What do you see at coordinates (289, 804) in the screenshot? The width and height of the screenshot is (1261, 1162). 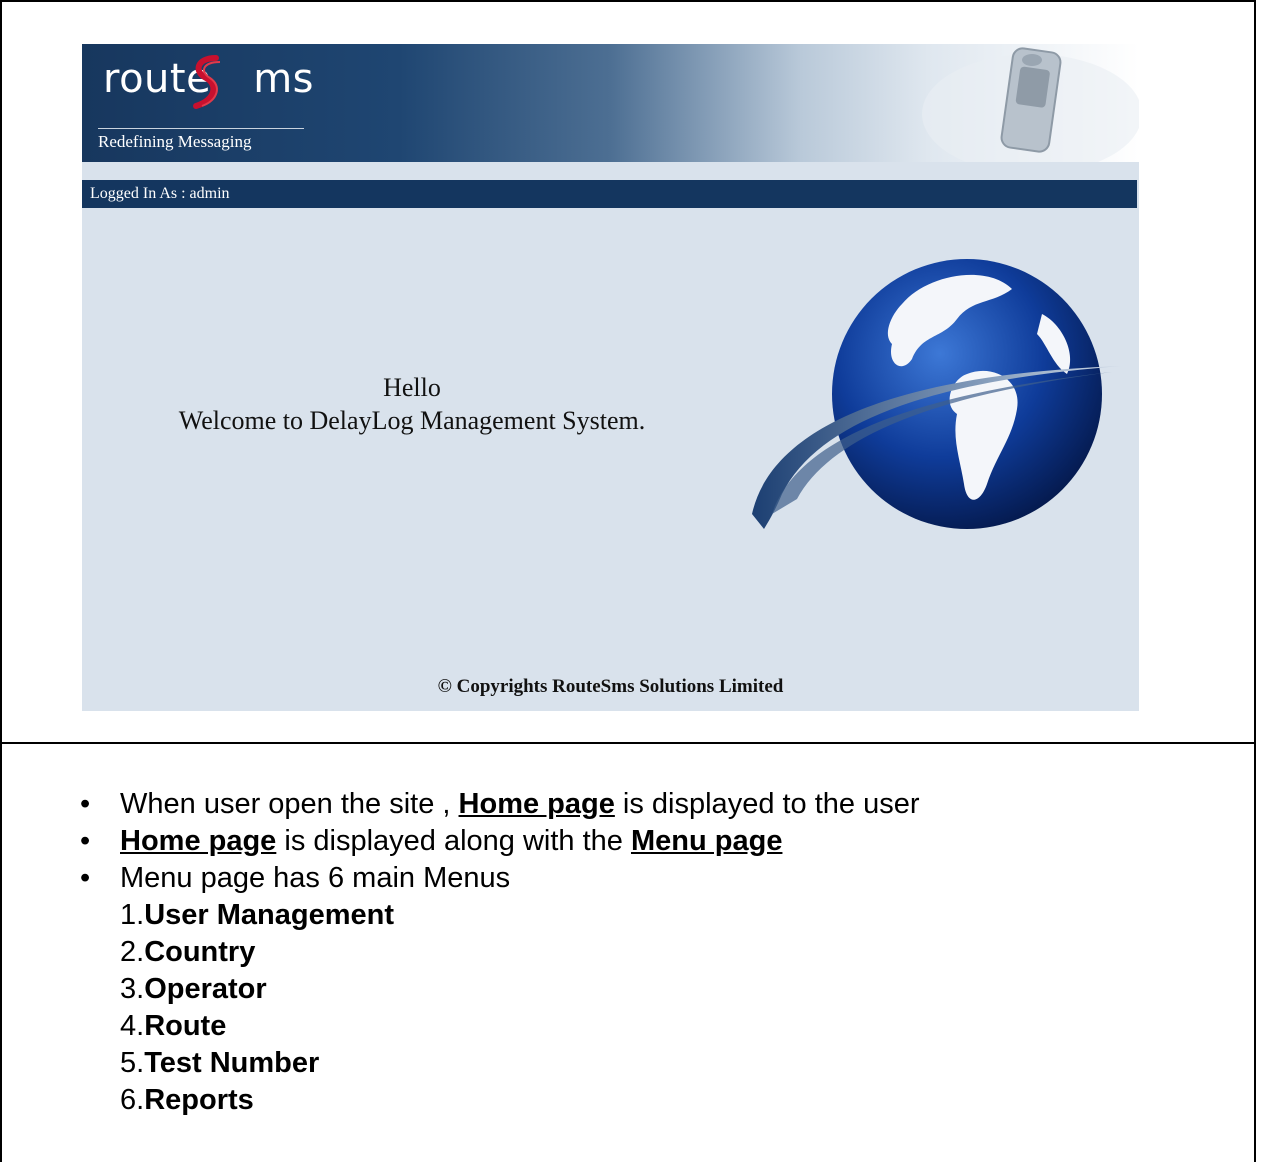 I see `note-text: When user open the site ,` at bounding box center [289, 804].